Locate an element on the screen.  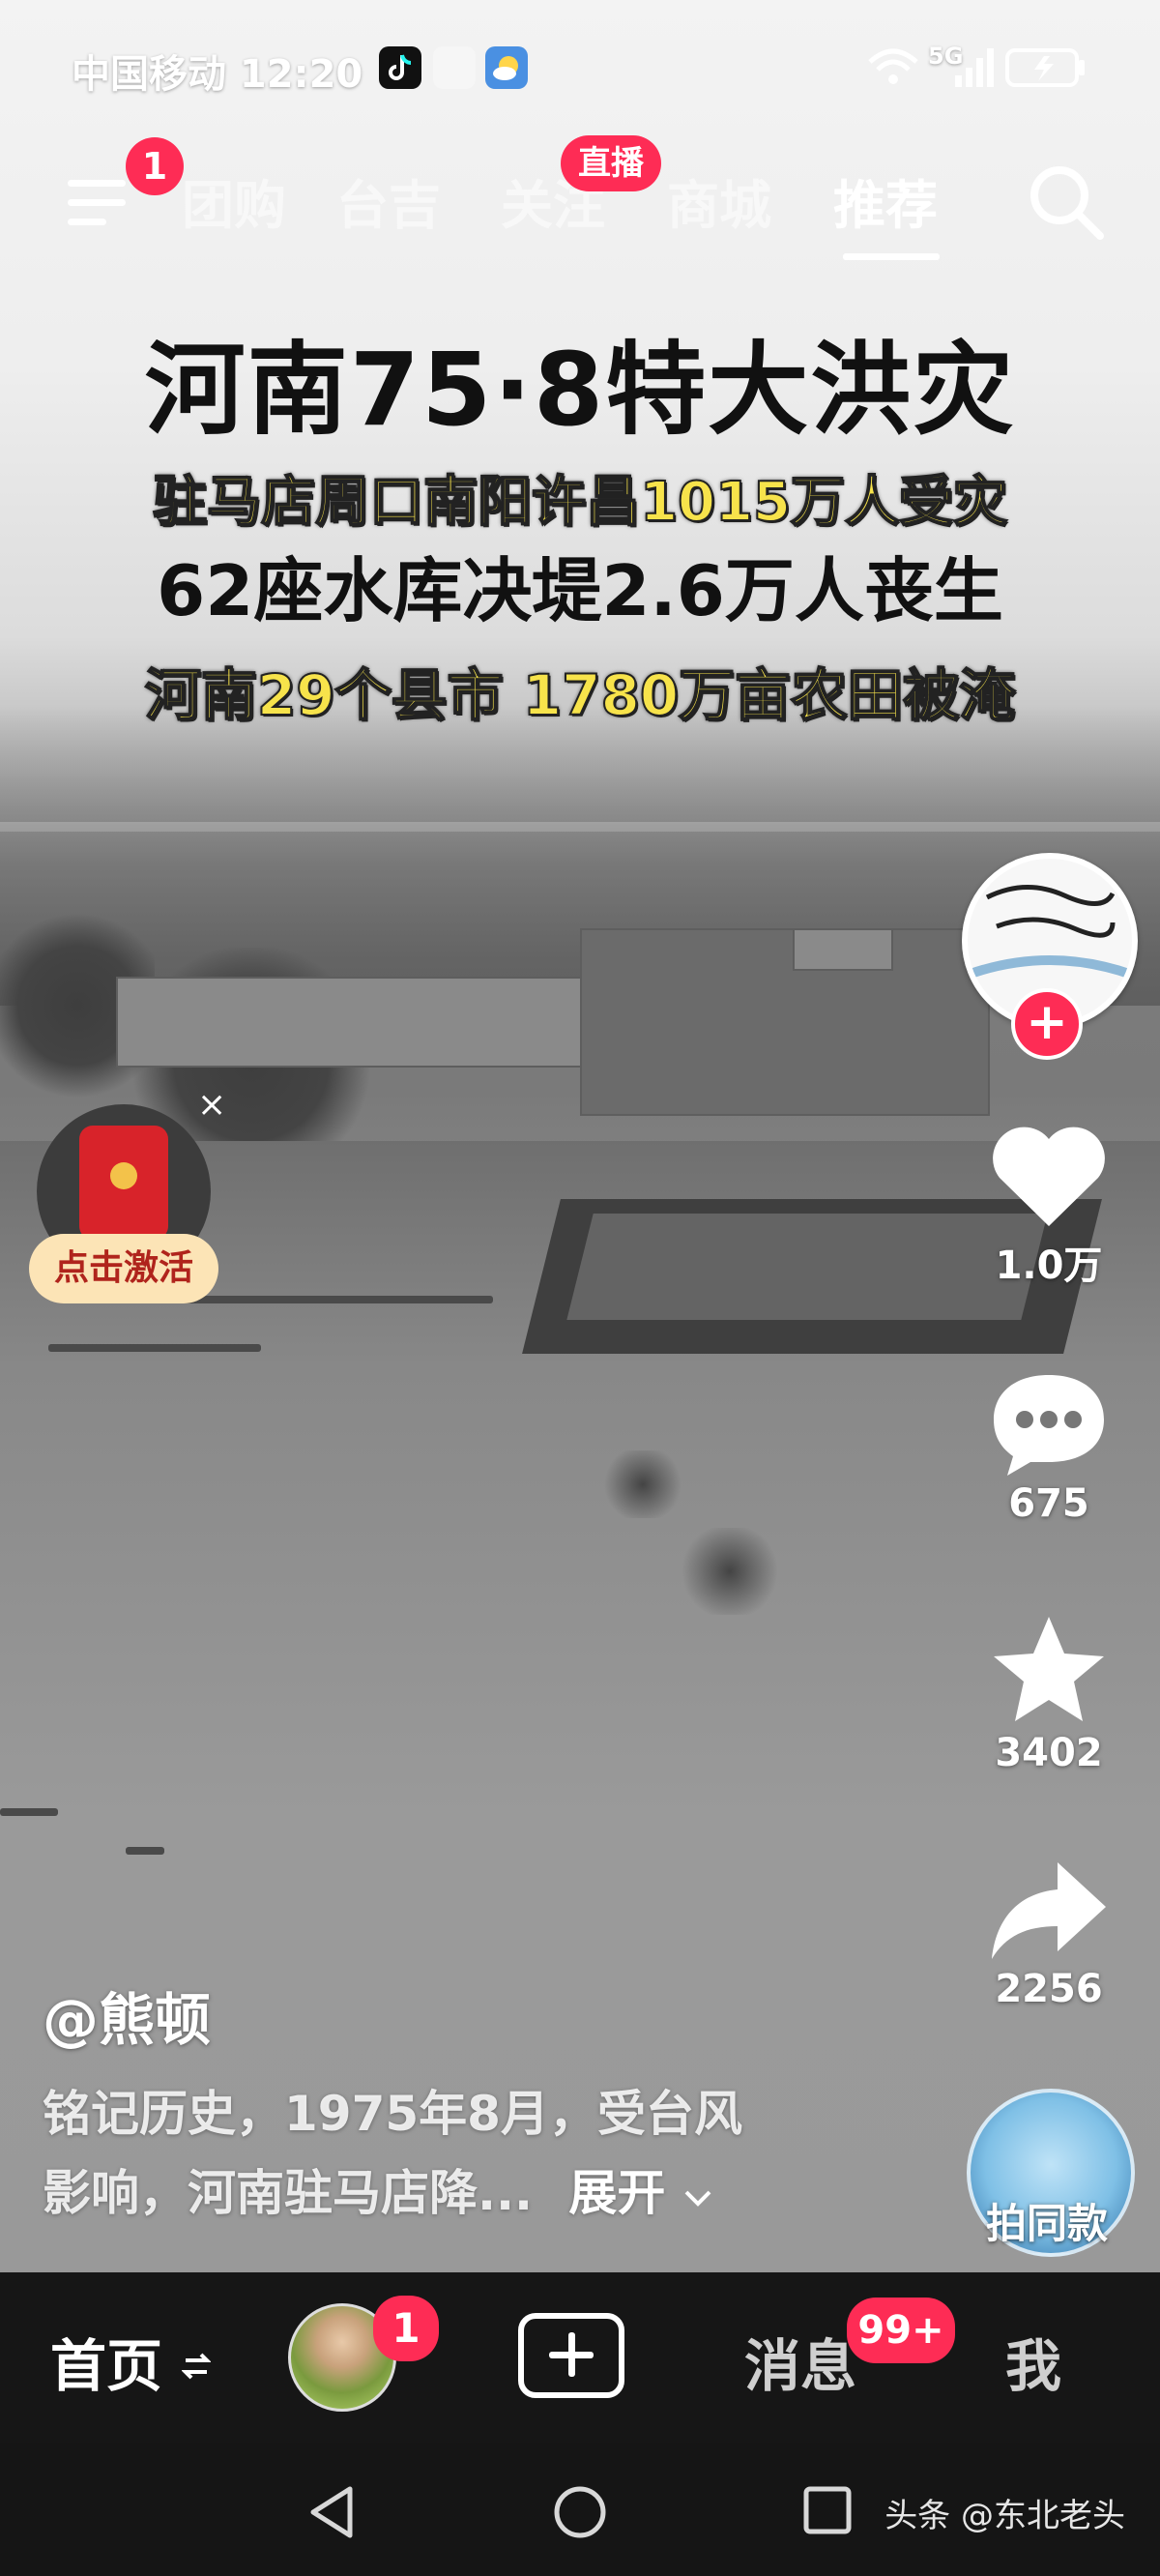
share-count: 2256 is located at coordinates (1049, 1989).